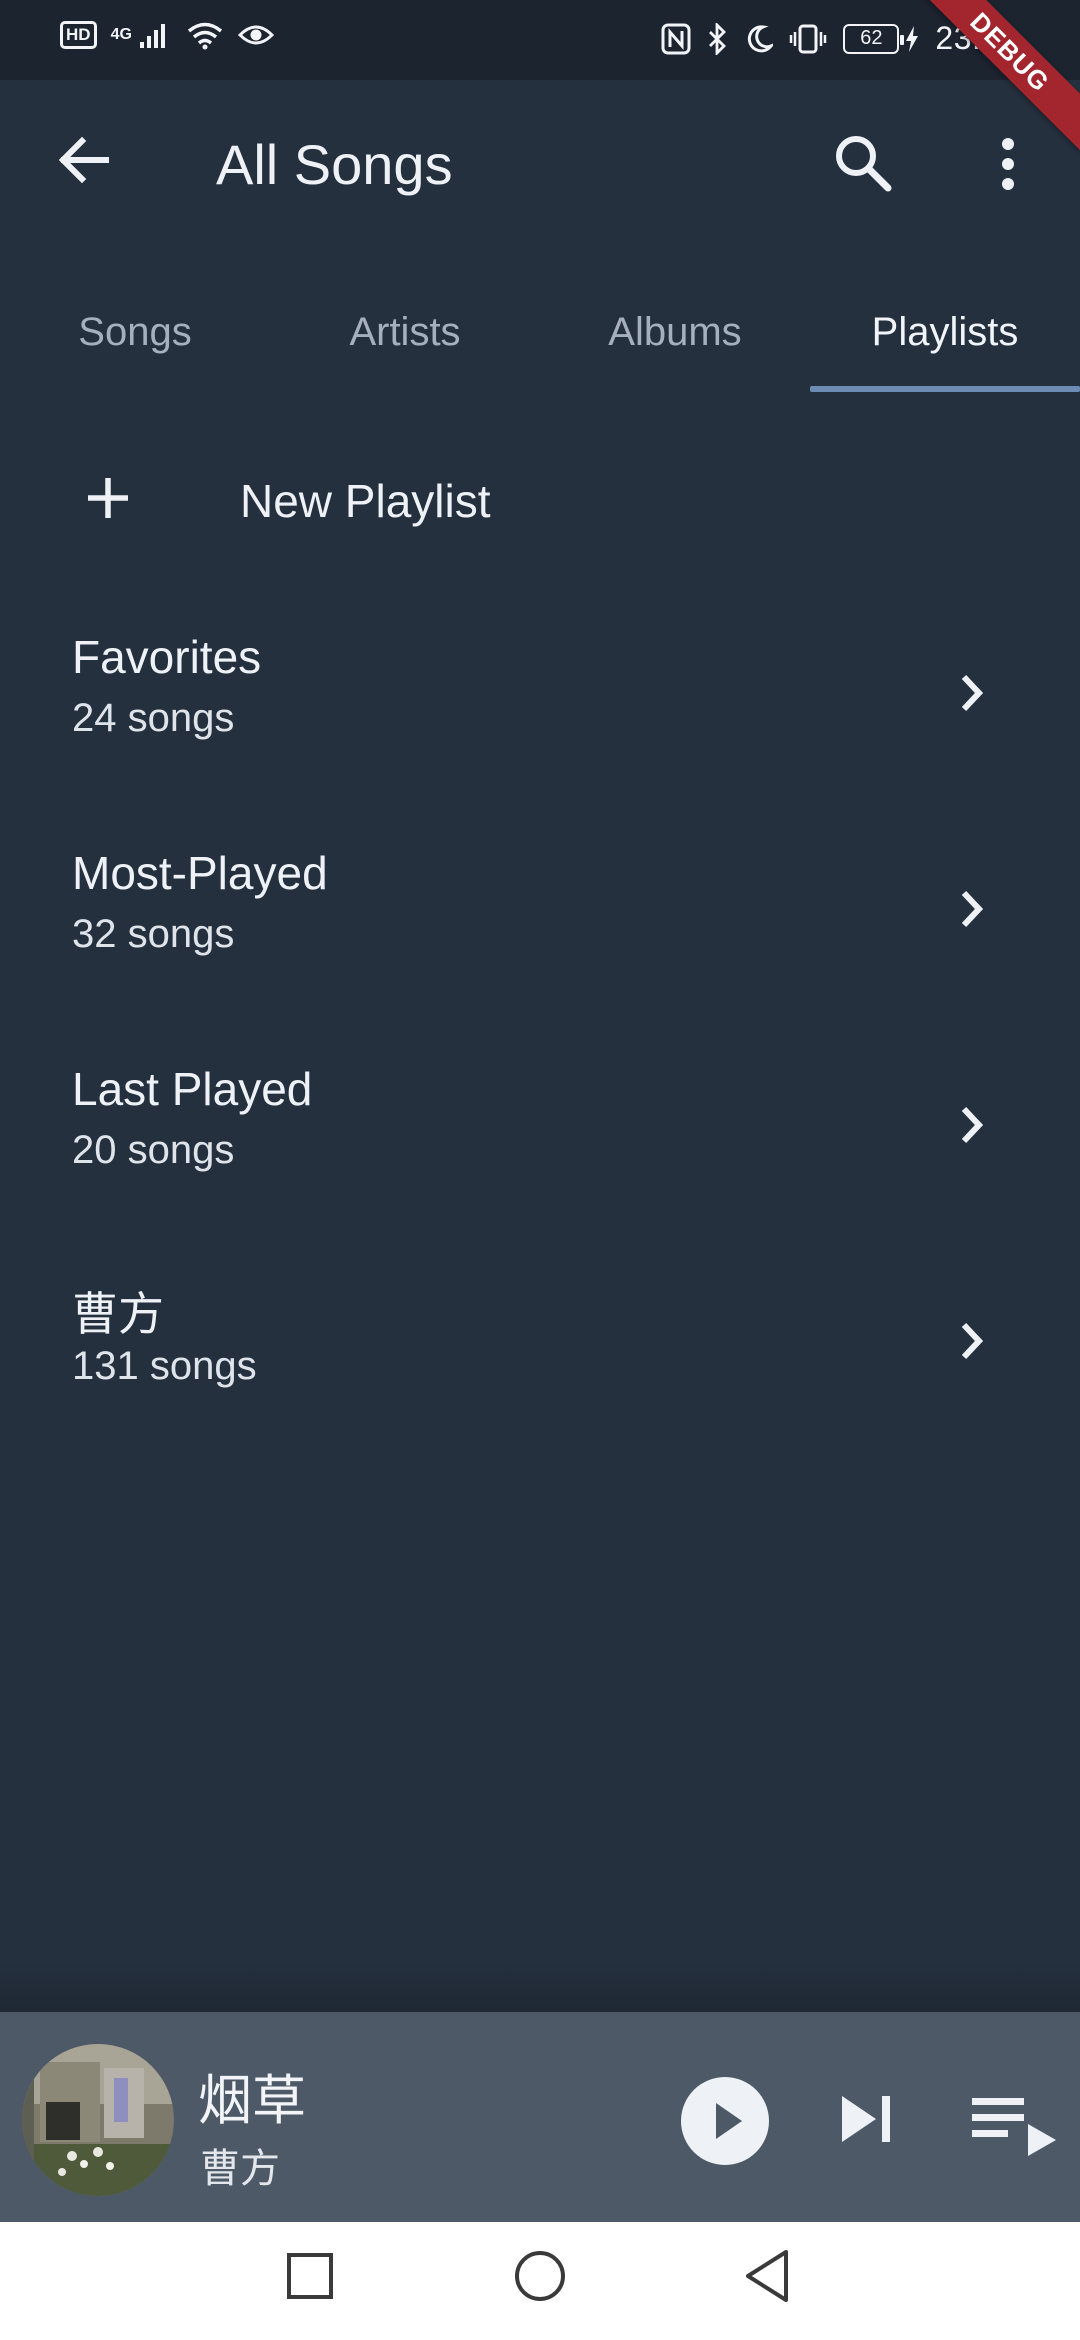  What do you see at coordinates (240, 2169) in the screenshot?
I see `now-playing-artist: 曹方` at bounding box center [240, 2169].